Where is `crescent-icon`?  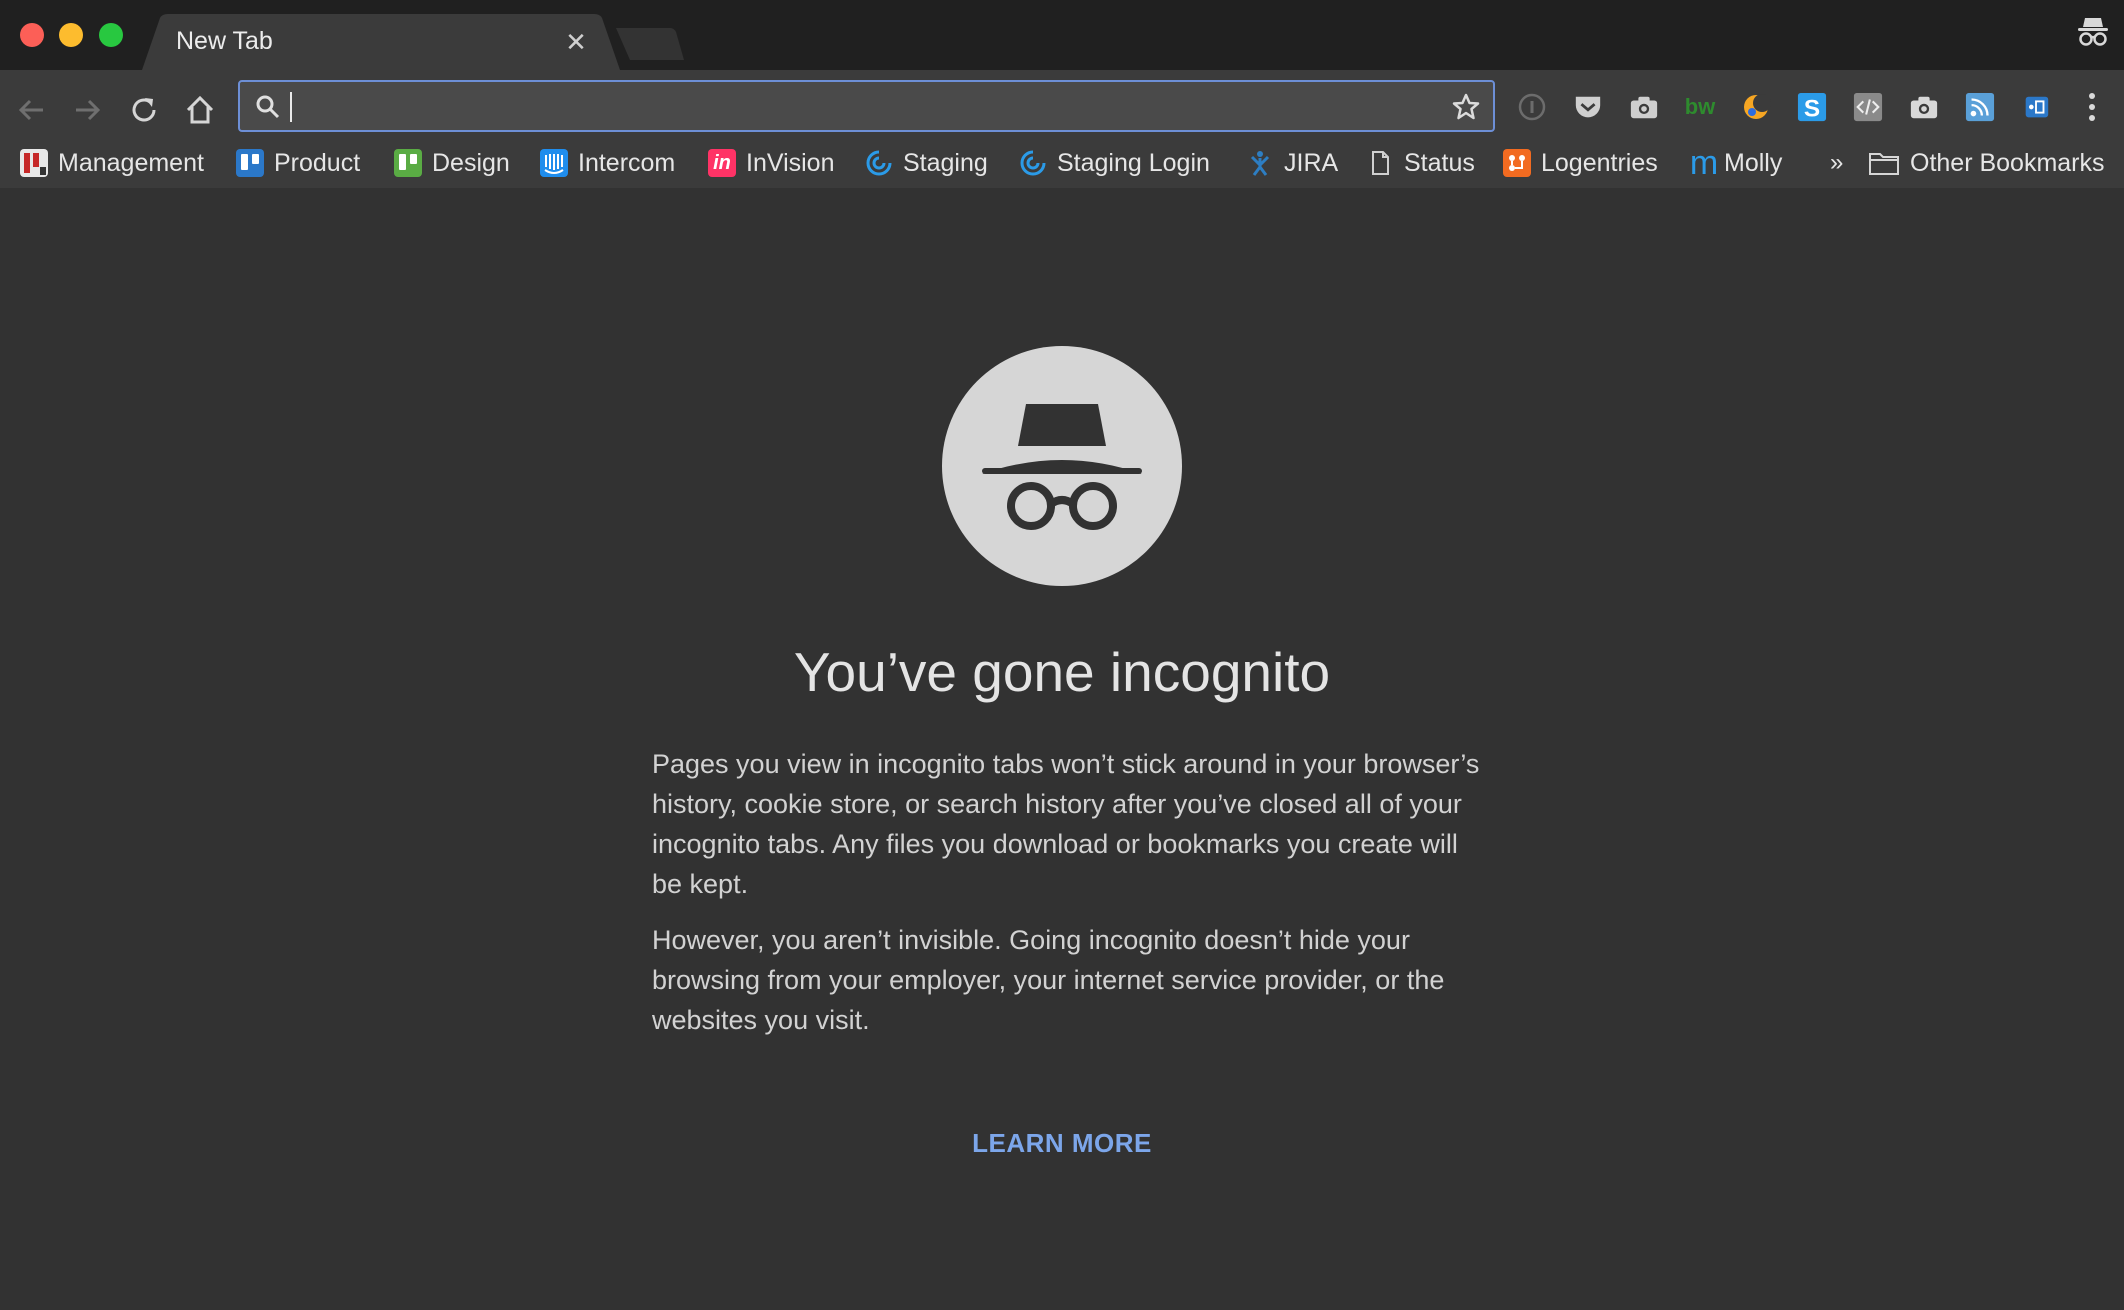 crescent-icon is located at coordinates (1757, 106).